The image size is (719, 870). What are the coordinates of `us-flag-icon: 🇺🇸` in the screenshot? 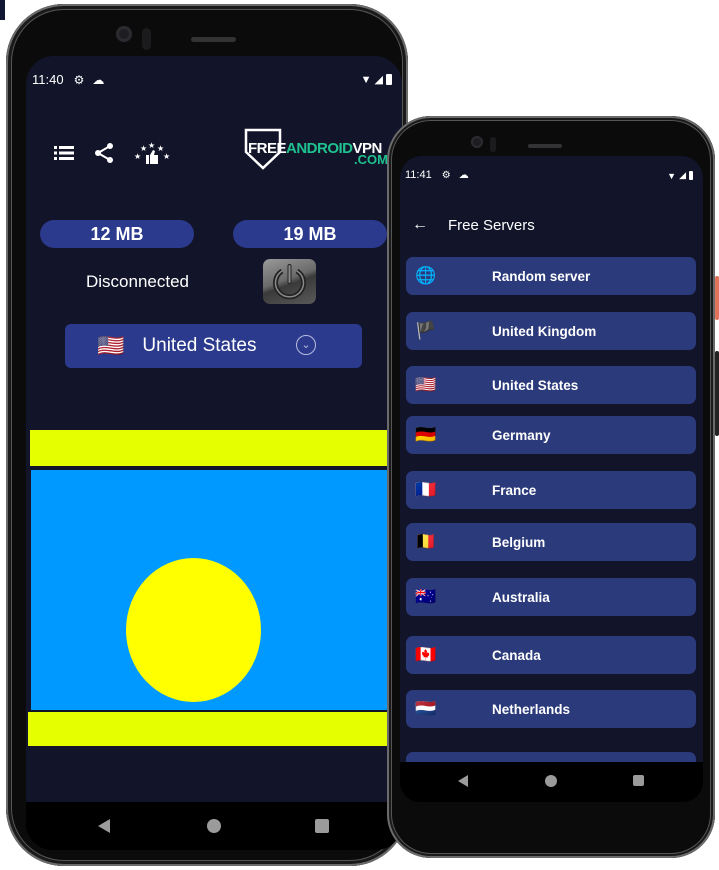 It's located at (111, 345).